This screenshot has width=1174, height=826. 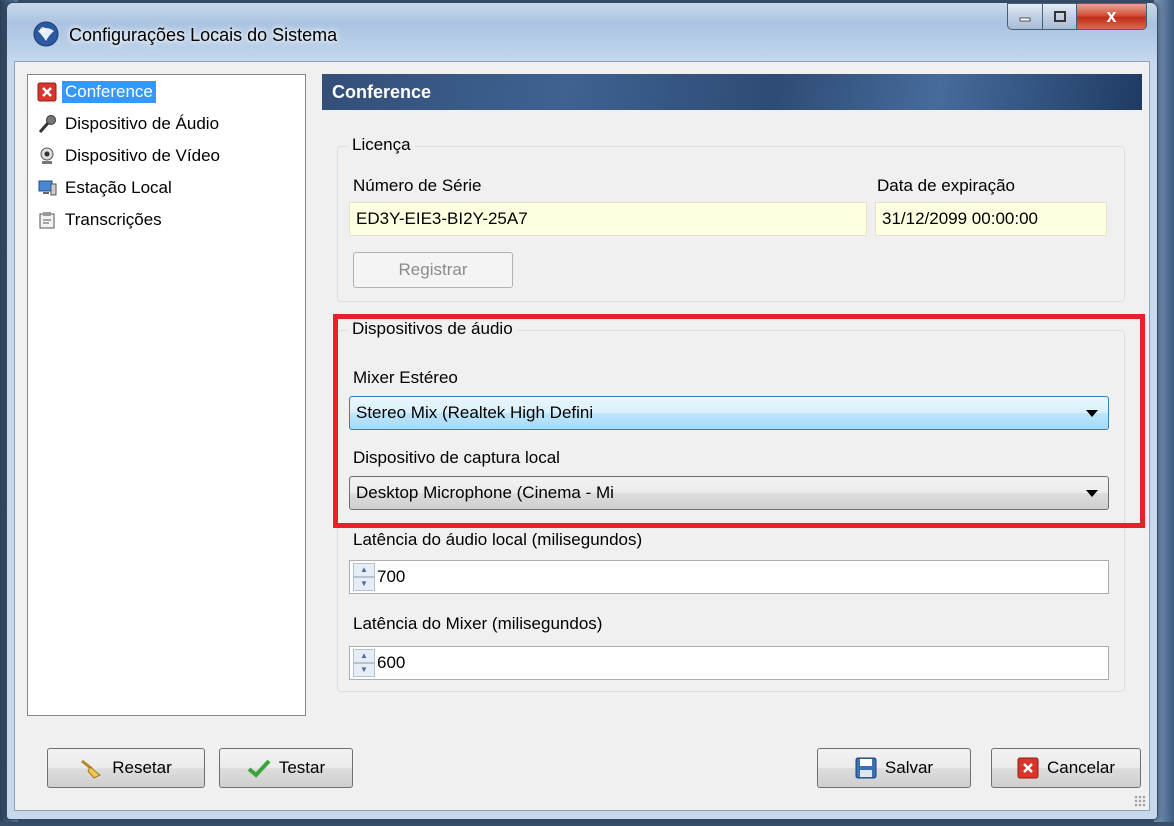 What do you see at coordinates (456, 457) in the screenshot?
I see `capture-device-label: Dispositivo de captura local` at bounding box center [456, 457].